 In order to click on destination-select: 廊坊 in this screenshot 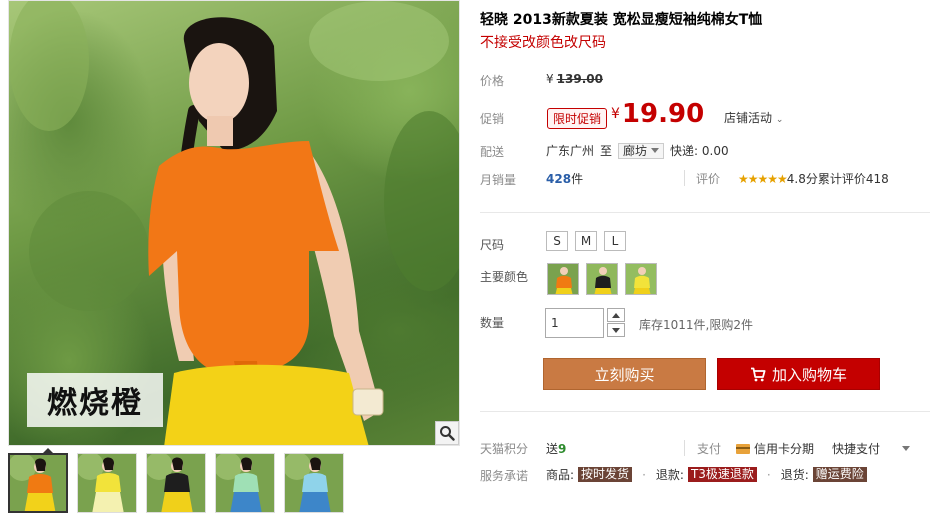, I will do `click(641, 150)`.